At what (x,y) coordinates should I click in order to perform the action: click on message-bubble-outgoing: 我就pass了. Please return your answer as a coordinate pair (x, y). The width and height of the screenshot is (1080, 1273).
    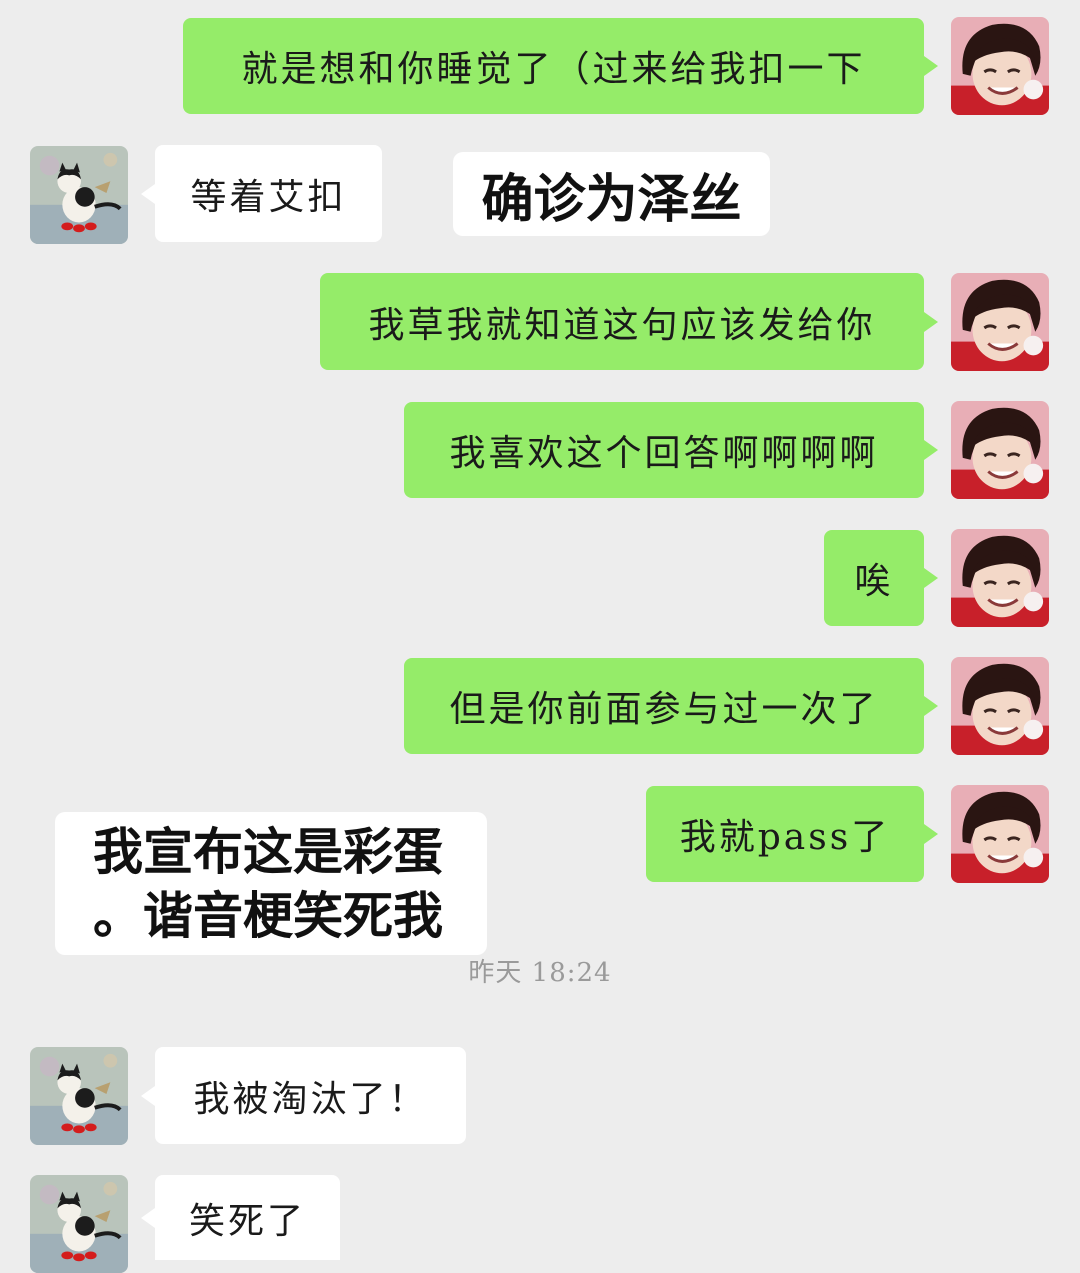
    Looking at the image, I should click on (792, 834).